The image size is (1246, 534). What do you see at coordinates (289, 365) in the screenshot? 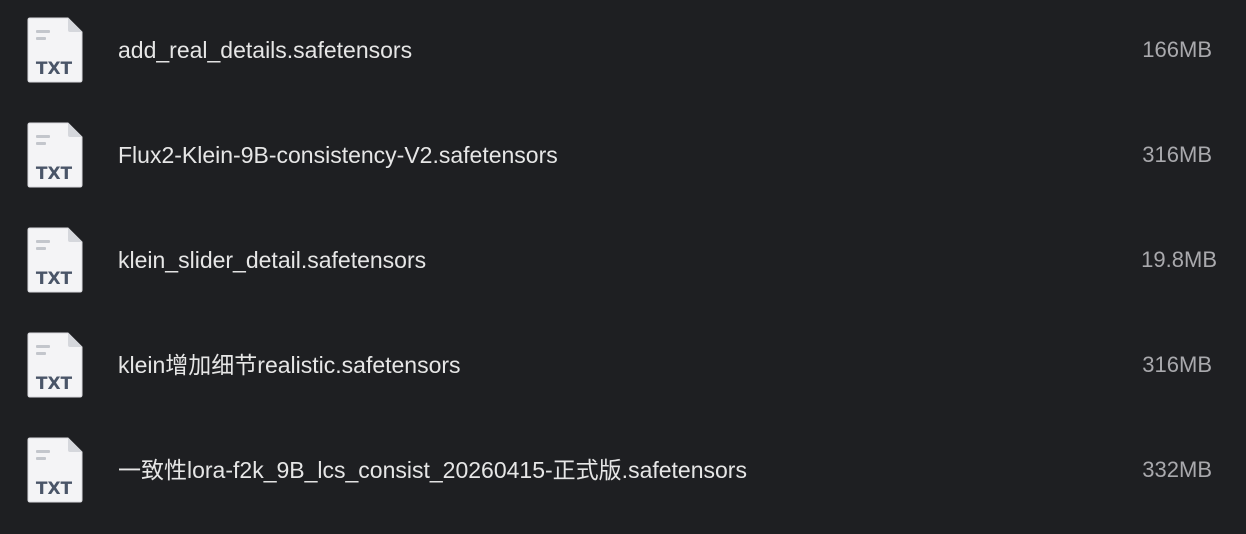
I see `file-name: klein增加细节realistic.safetensors` at bounding box center [289, 365].